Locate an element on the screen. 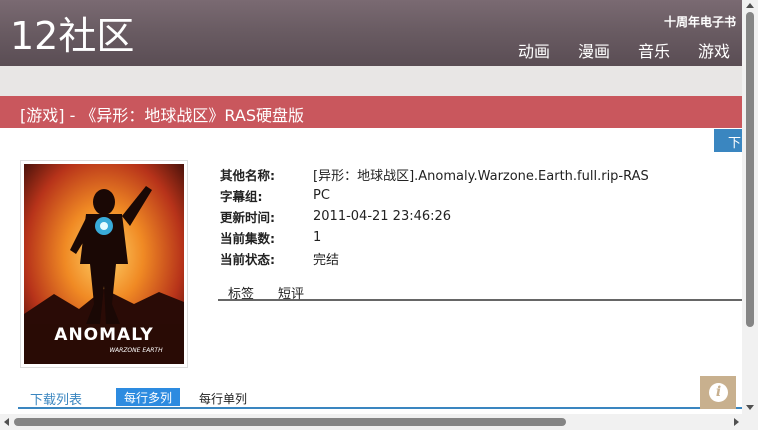  info-row-updated: 更新时间: 2011-04-21 23:46:26 is located at coordinates (434, 216).